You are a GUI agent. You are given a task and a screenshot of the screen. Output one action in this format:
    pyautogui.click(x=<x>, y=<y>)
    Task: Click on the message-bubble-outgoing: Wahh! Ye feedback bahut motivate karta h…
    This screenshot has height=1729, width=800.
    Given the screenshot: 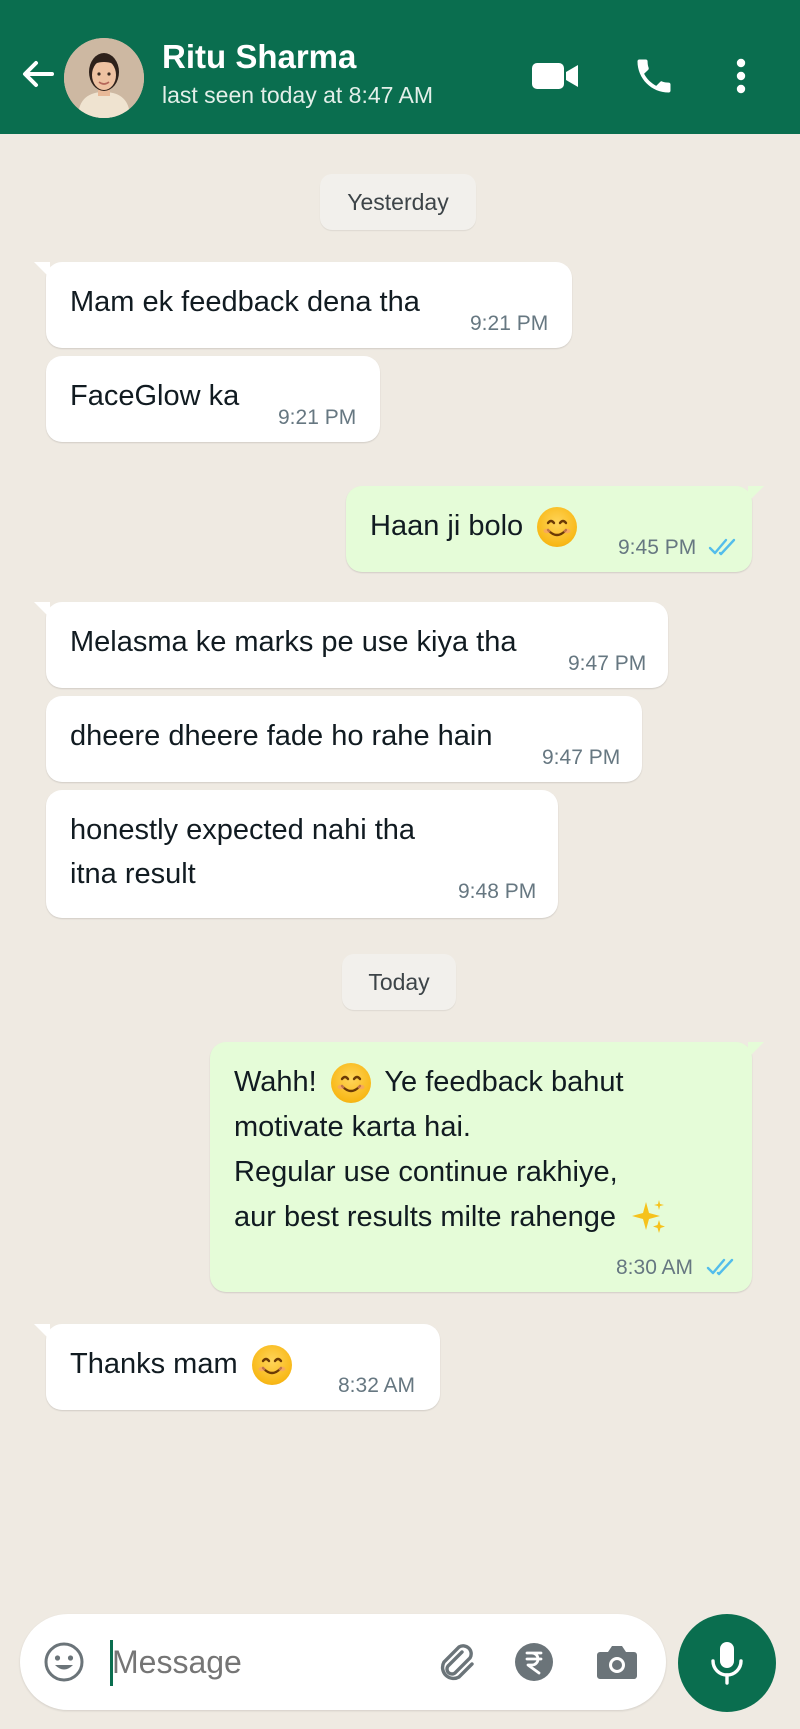 What is the action you would take?
    pyautogui.click(x=487, y=1167)
    